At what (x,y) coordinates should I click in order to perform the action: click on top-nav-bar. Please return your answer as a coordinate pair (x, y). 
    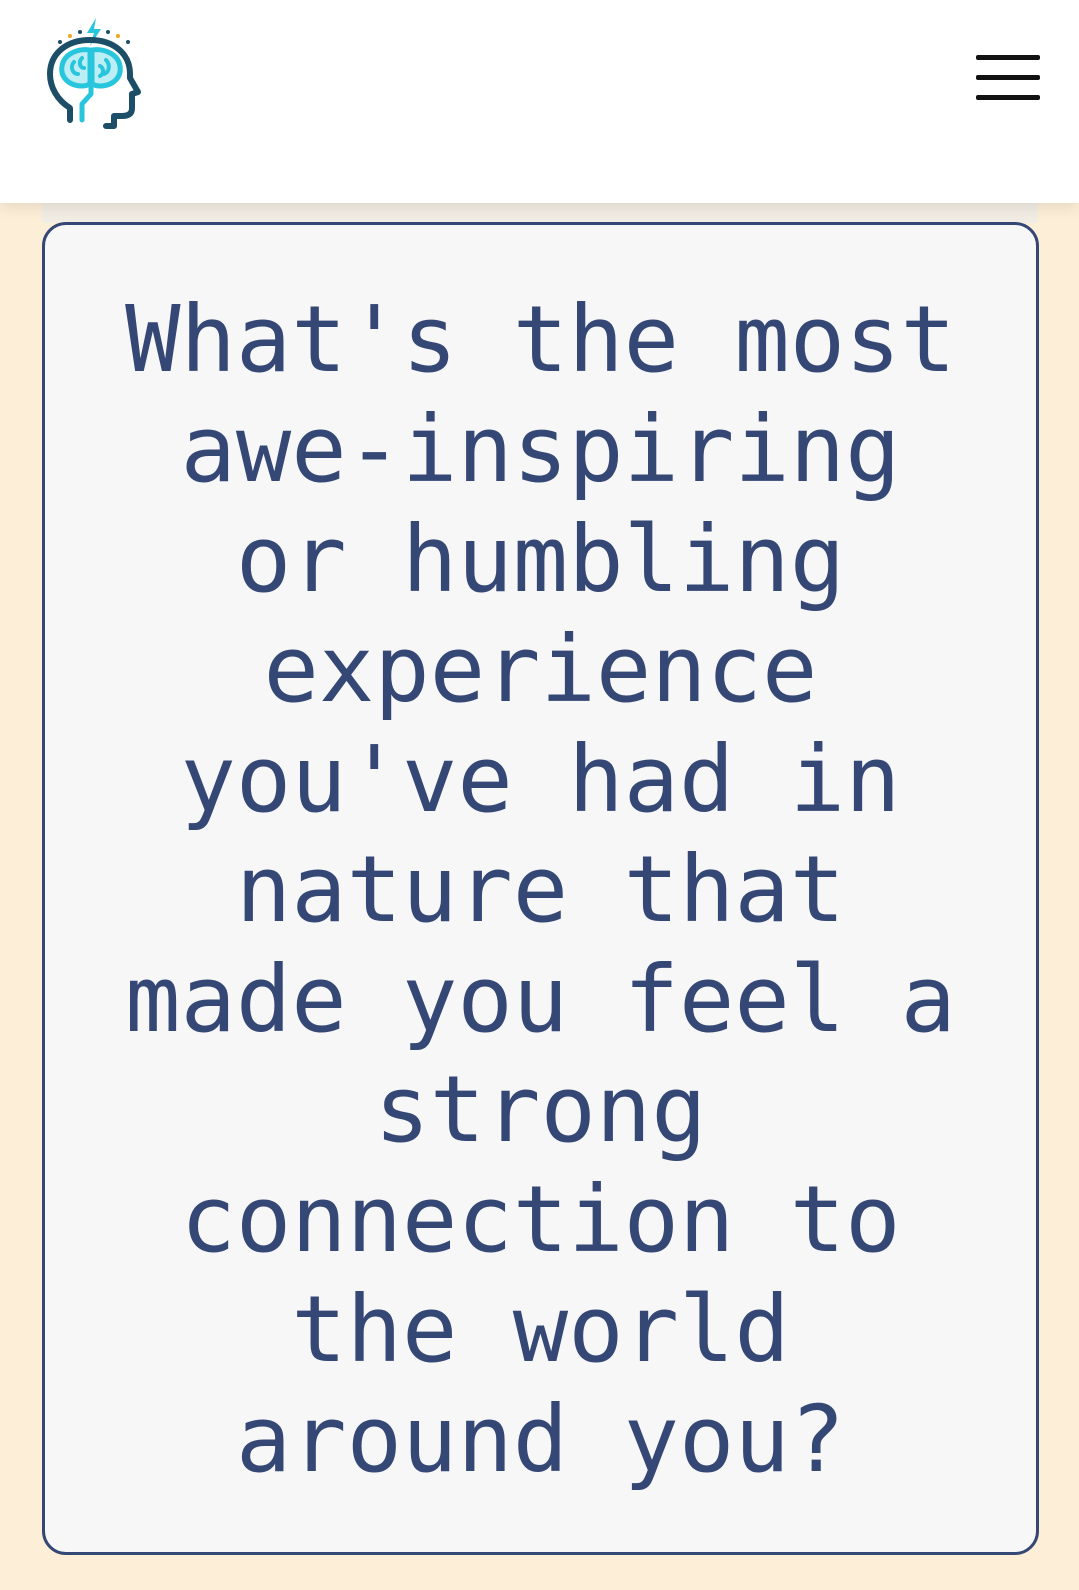
    Looking at the image, I should click on (539, 101).